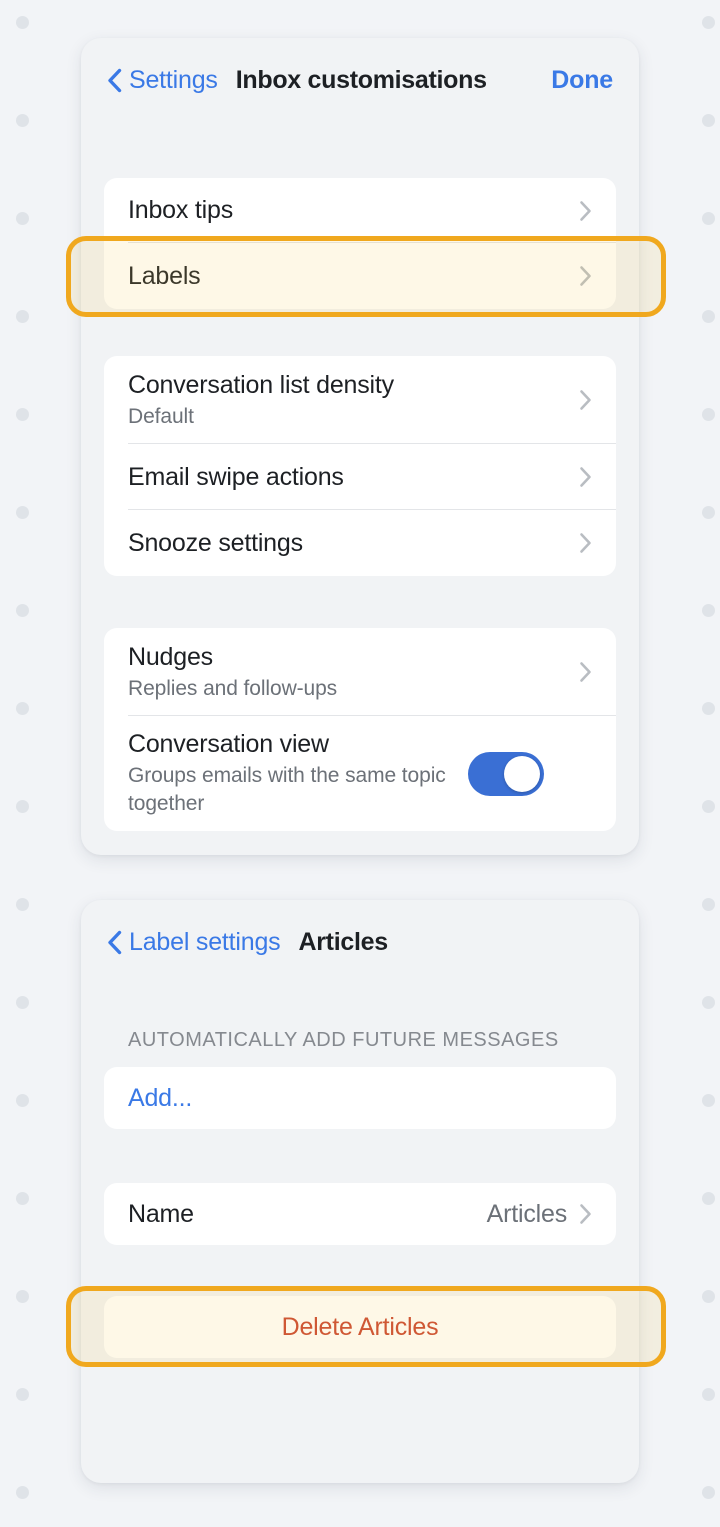 This screenshot has width=720, height=1527. I want to click on row-snooze-settings-text: Snooze settings, so click(353, 543).